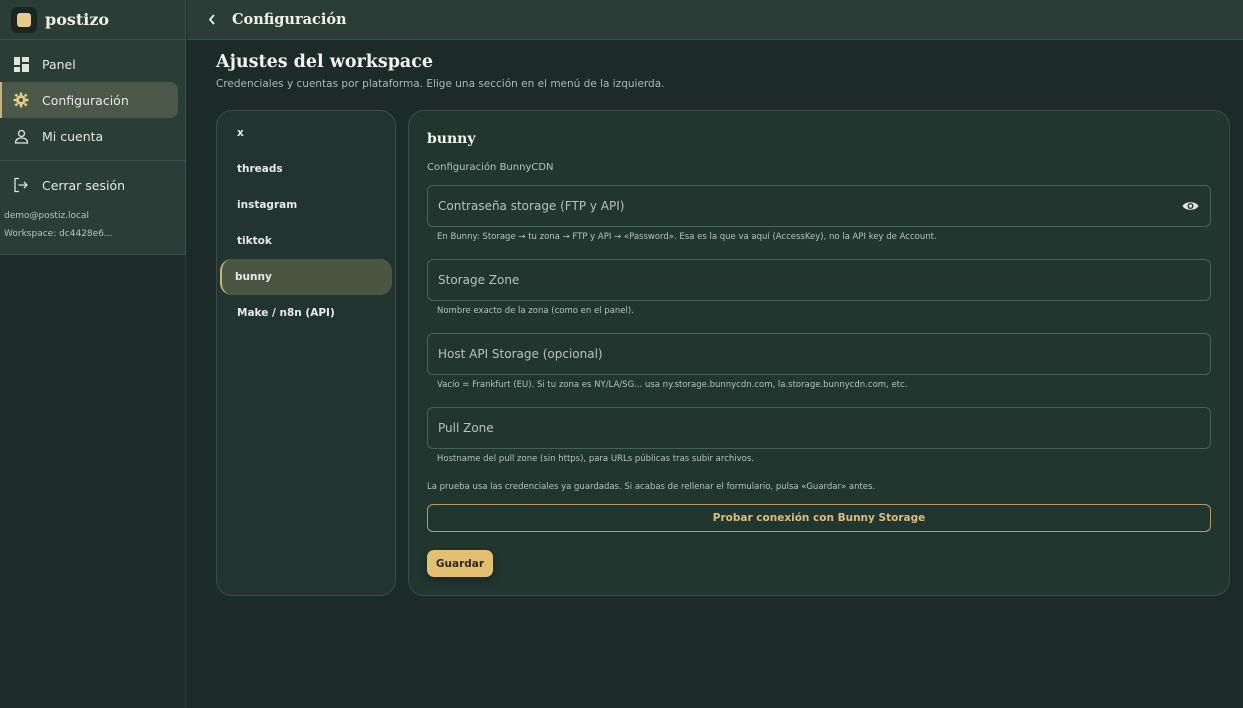 Image resolution: width=1243 pixels, height=708 pixels. Describe the element at coordinates (306, 169) in the screenshot. I see `section-item-threads: threads` at that location.